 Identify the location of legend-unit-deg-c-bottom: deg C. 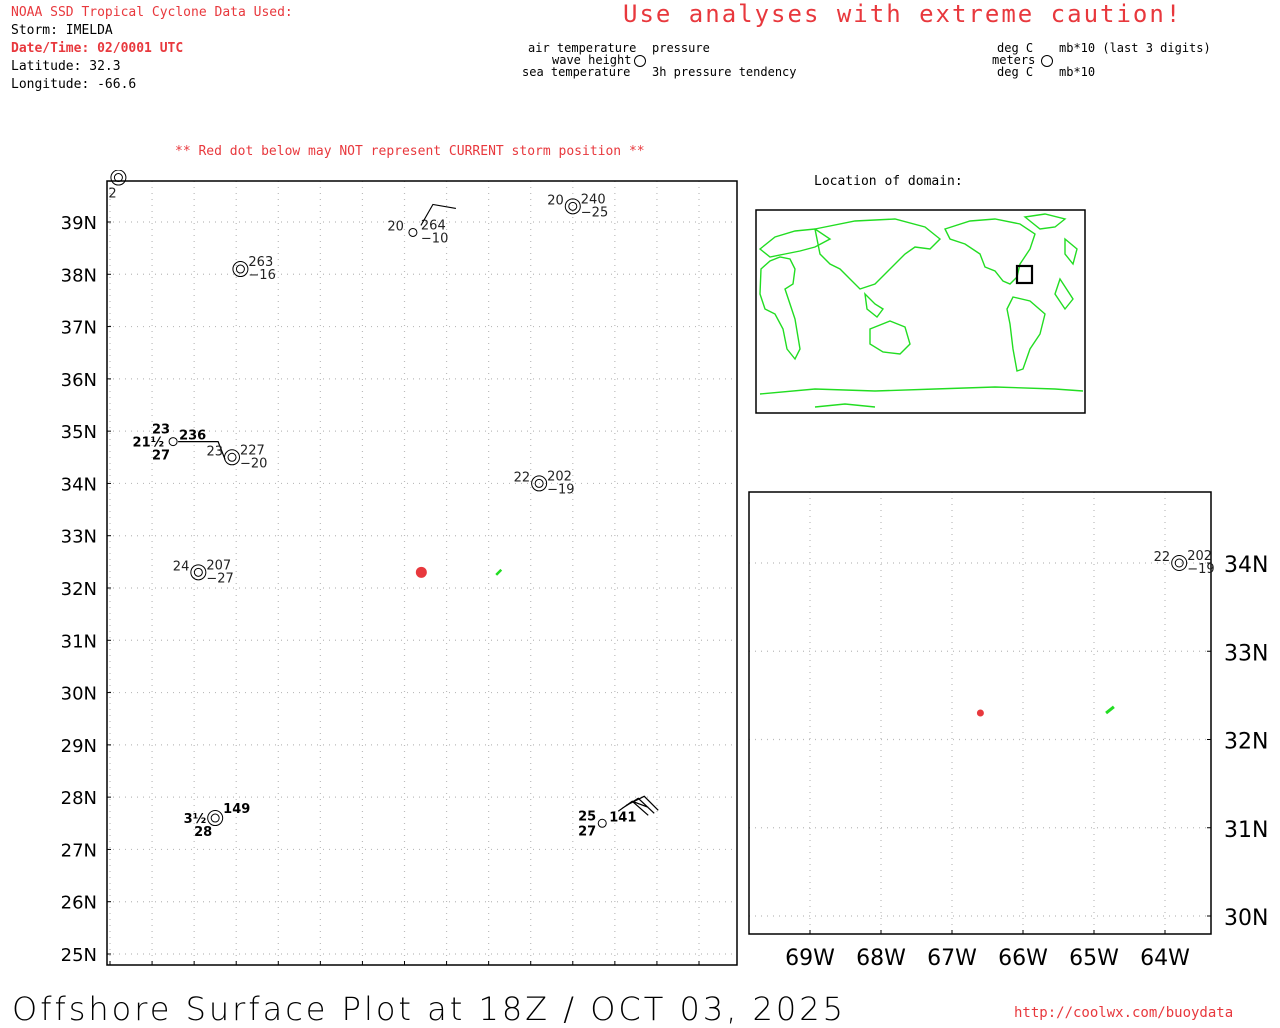
(1015, 72).